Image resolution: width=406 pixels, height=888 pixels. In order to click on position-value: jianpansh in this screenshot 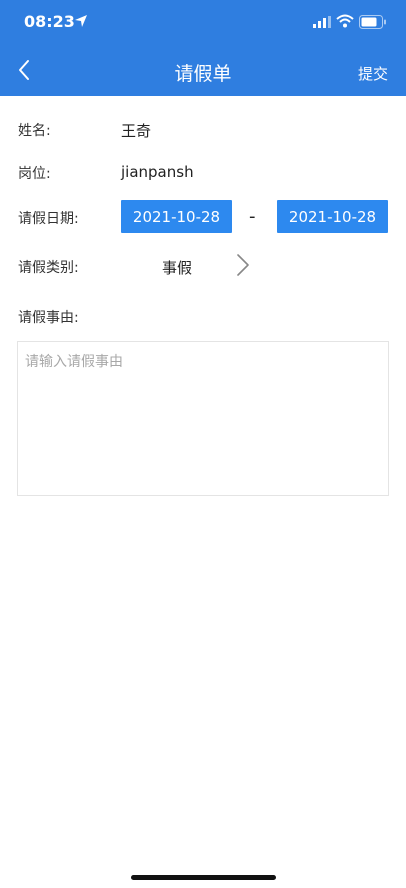, I will do `click(157, 172)`.